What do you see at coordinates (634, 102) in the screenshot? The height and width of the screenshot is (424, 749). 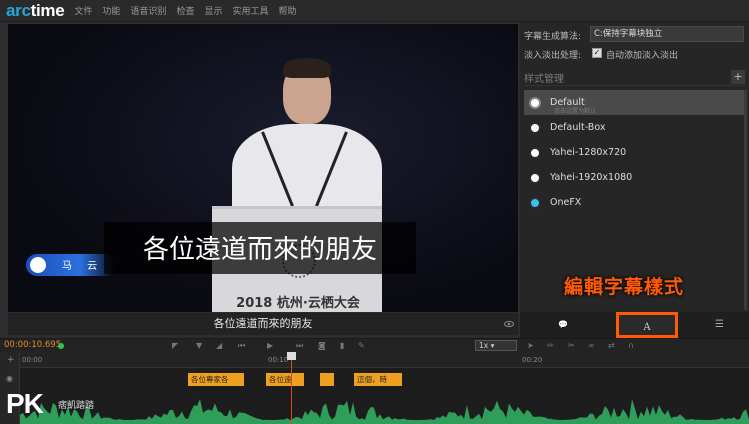 I see `style-item-default: Default 双击设置为默认` at bounding box center [634, 102].